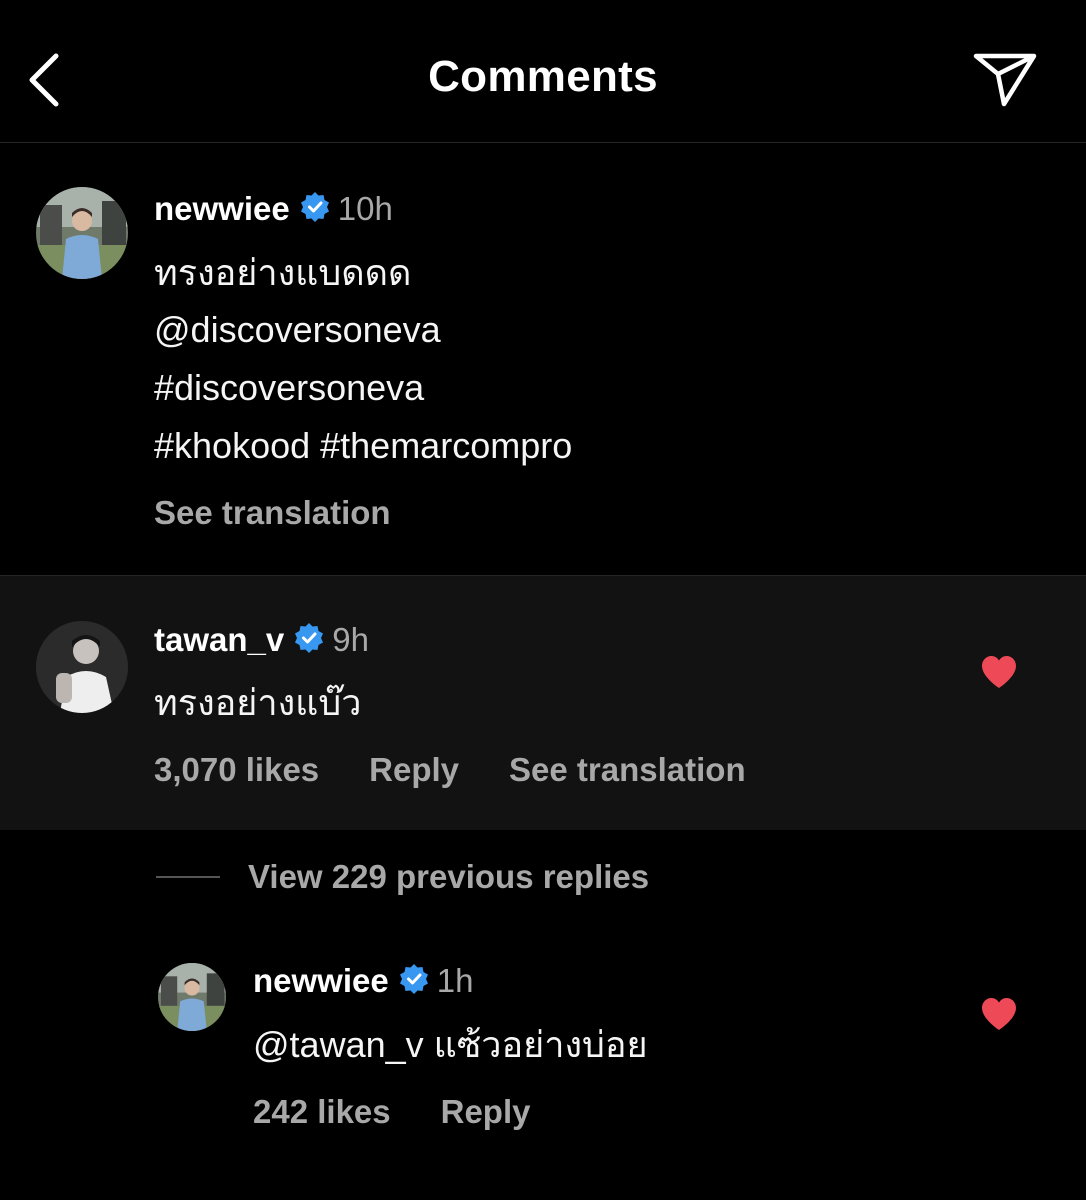 The image size is (1086, 1200). I want to click on mention-link: @discoversoneva, so click(297, 330).